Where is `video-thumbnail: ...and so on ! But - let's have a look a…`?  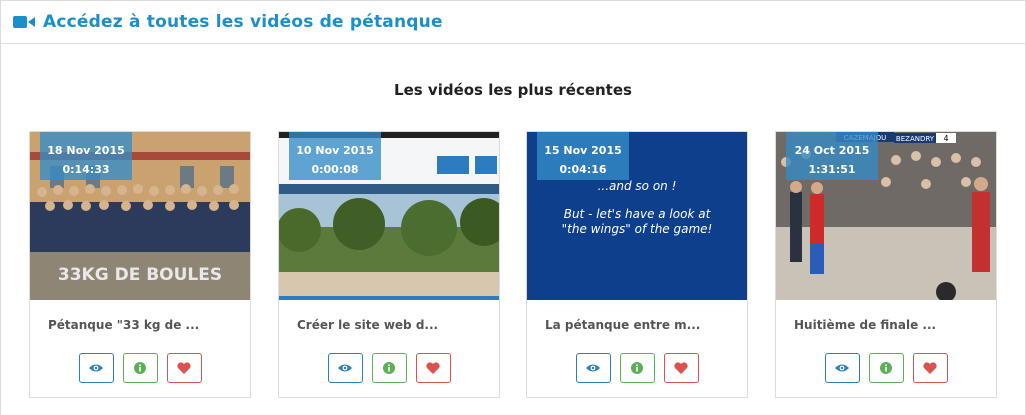 video-thumbnail: ...and so on ! But - let's have a look a… is located at coordinates (637, 216).